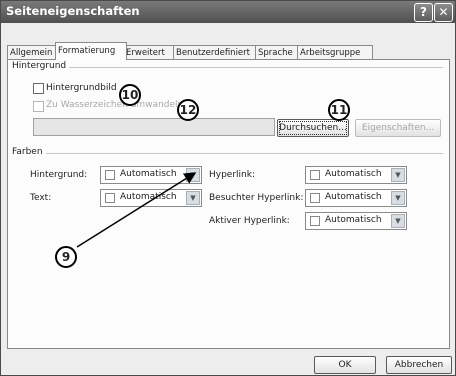 The width and height of the screenshot is (456, 376). Describe the element at coordinates (66, 257) in the screenshot. I see `callout-9: 9` at that location.